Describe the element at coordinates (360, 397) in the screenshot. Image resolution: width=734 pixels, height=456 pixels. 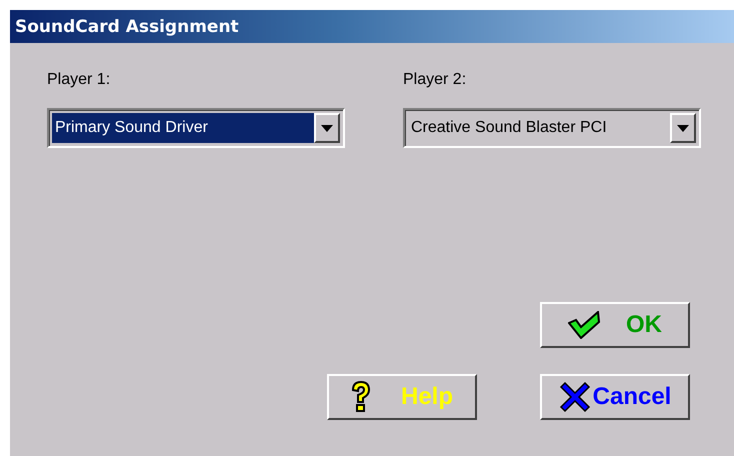
I see `question-mark-icon` at that location.